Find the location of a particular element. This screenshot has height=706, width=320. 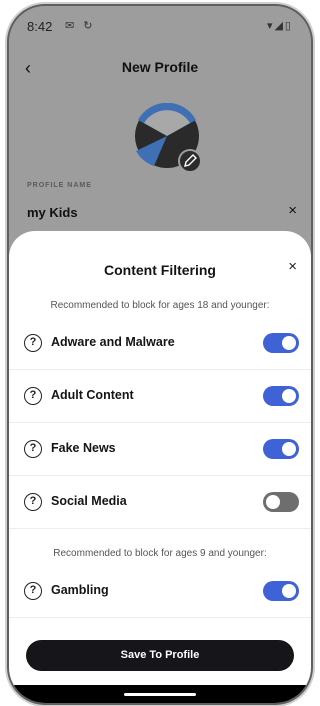

profile-name-label: PROFILE NAME is located at coordinates (59, 185).